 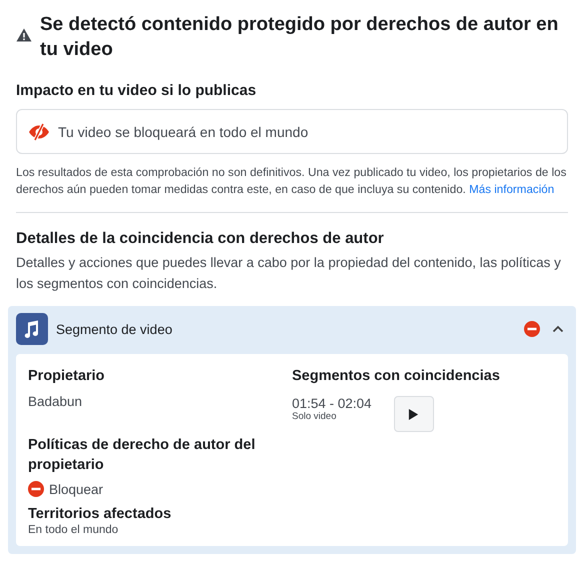 I want to click on section-heading: Impacto en tu video si lo publicas, so click(x=137, y=90).